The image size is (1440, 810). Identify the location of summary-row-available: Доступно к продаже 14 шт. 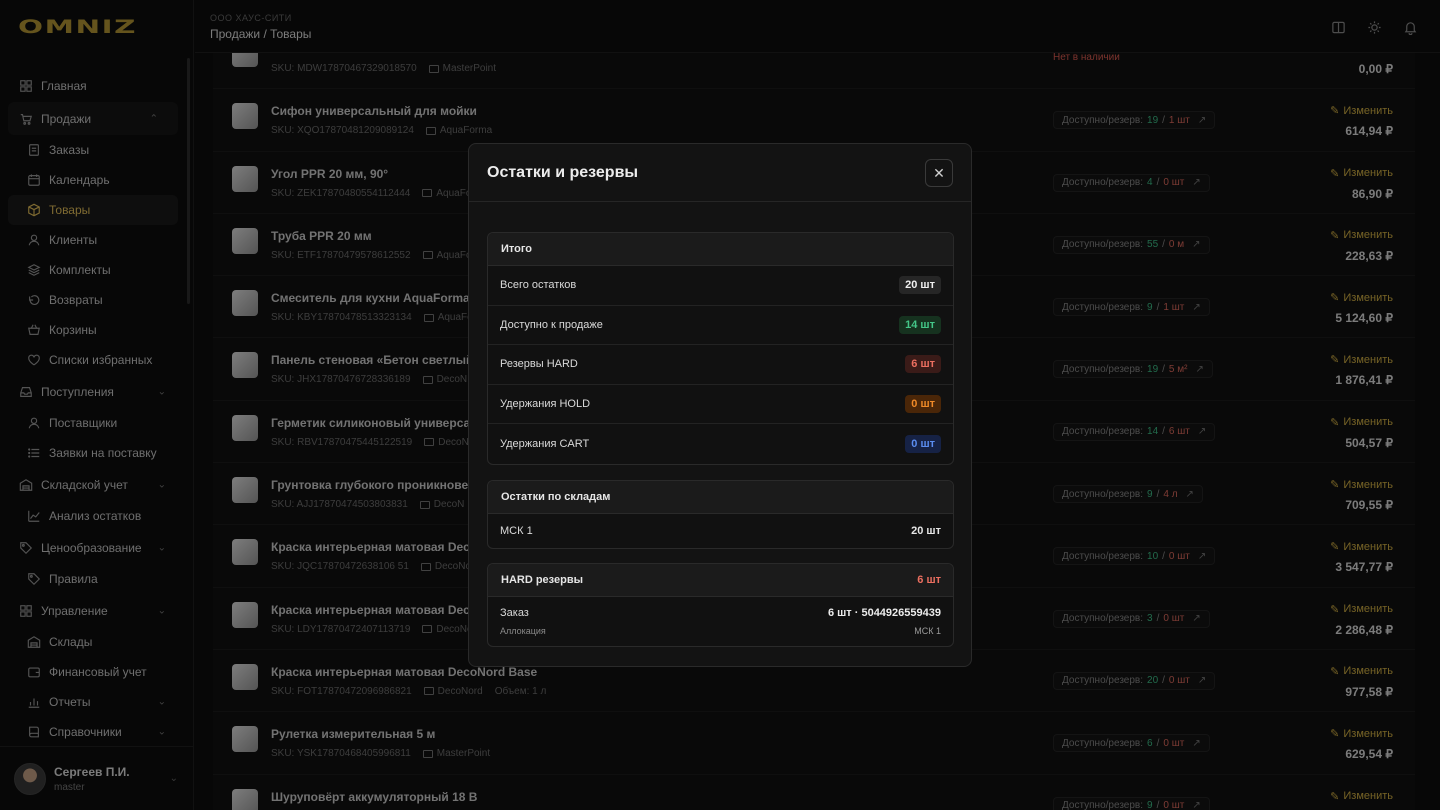
(720, 326).